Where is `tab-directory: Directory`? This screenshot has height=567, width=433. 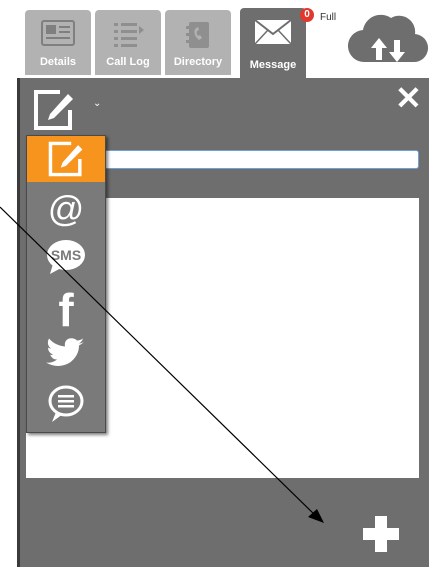 tab-directory: Directory is located at coordinates (198, 42).